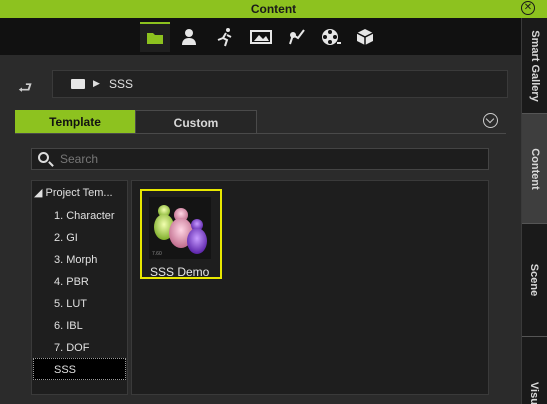 This screenshot has width=547, height=404. I want to click on content-type-toolbar, so click(260, 36).